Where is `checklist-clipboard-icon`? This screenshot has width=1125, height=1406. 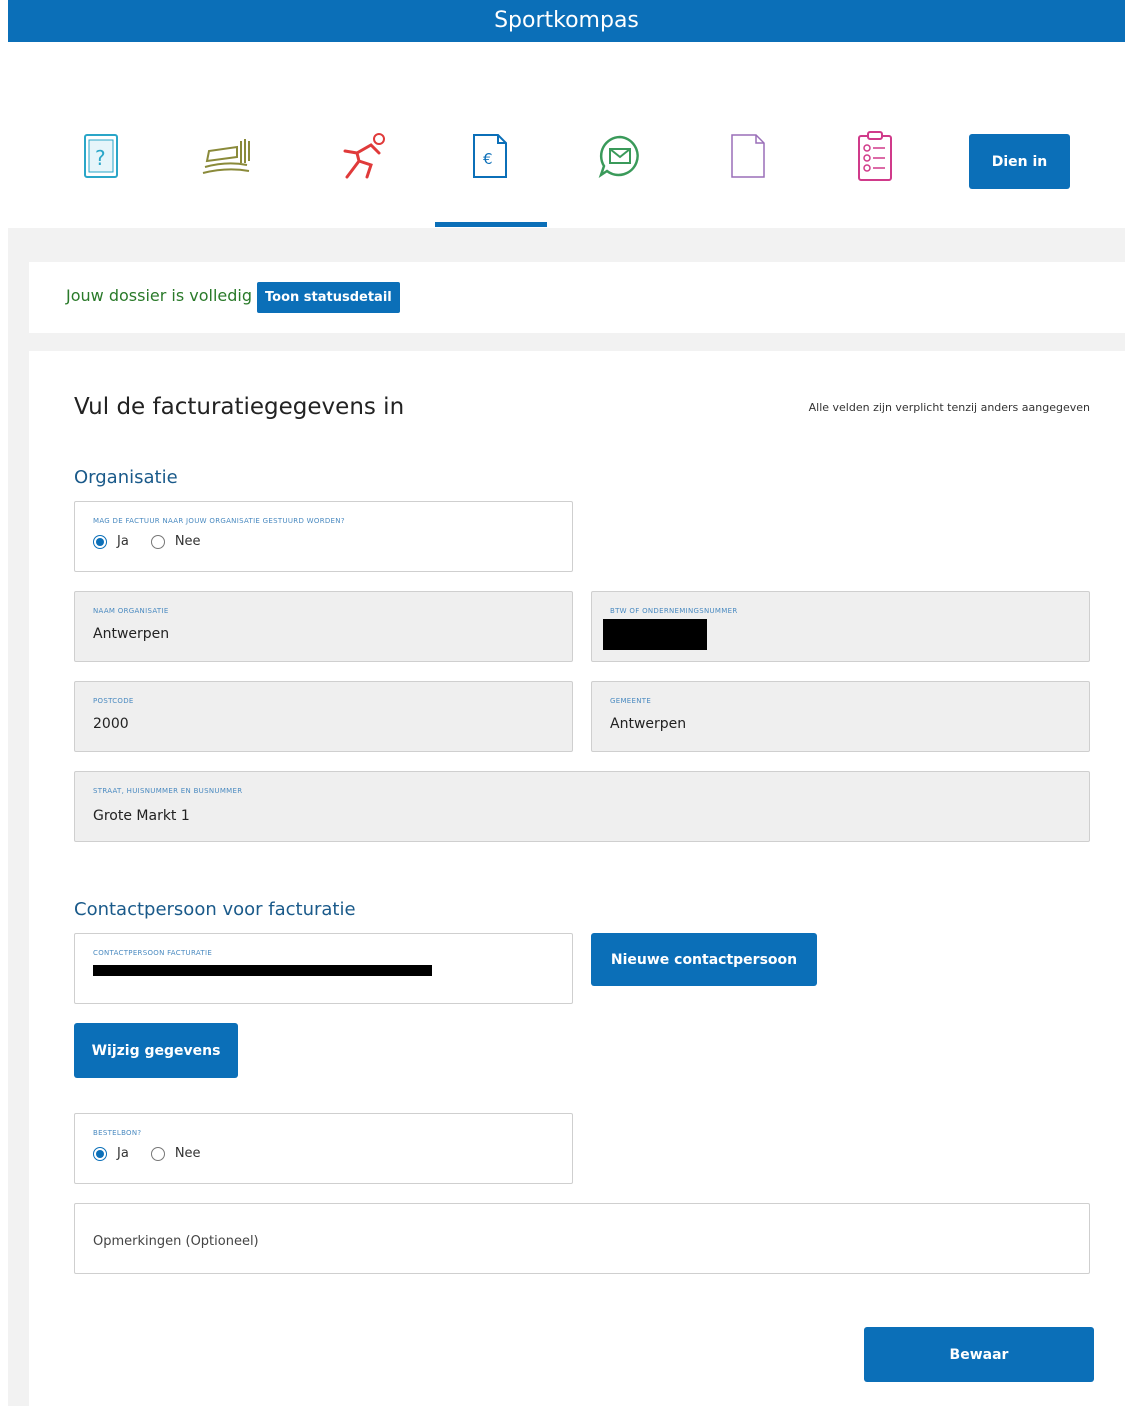 checklist-clipboard-icon is located at coordinates (875, 156).